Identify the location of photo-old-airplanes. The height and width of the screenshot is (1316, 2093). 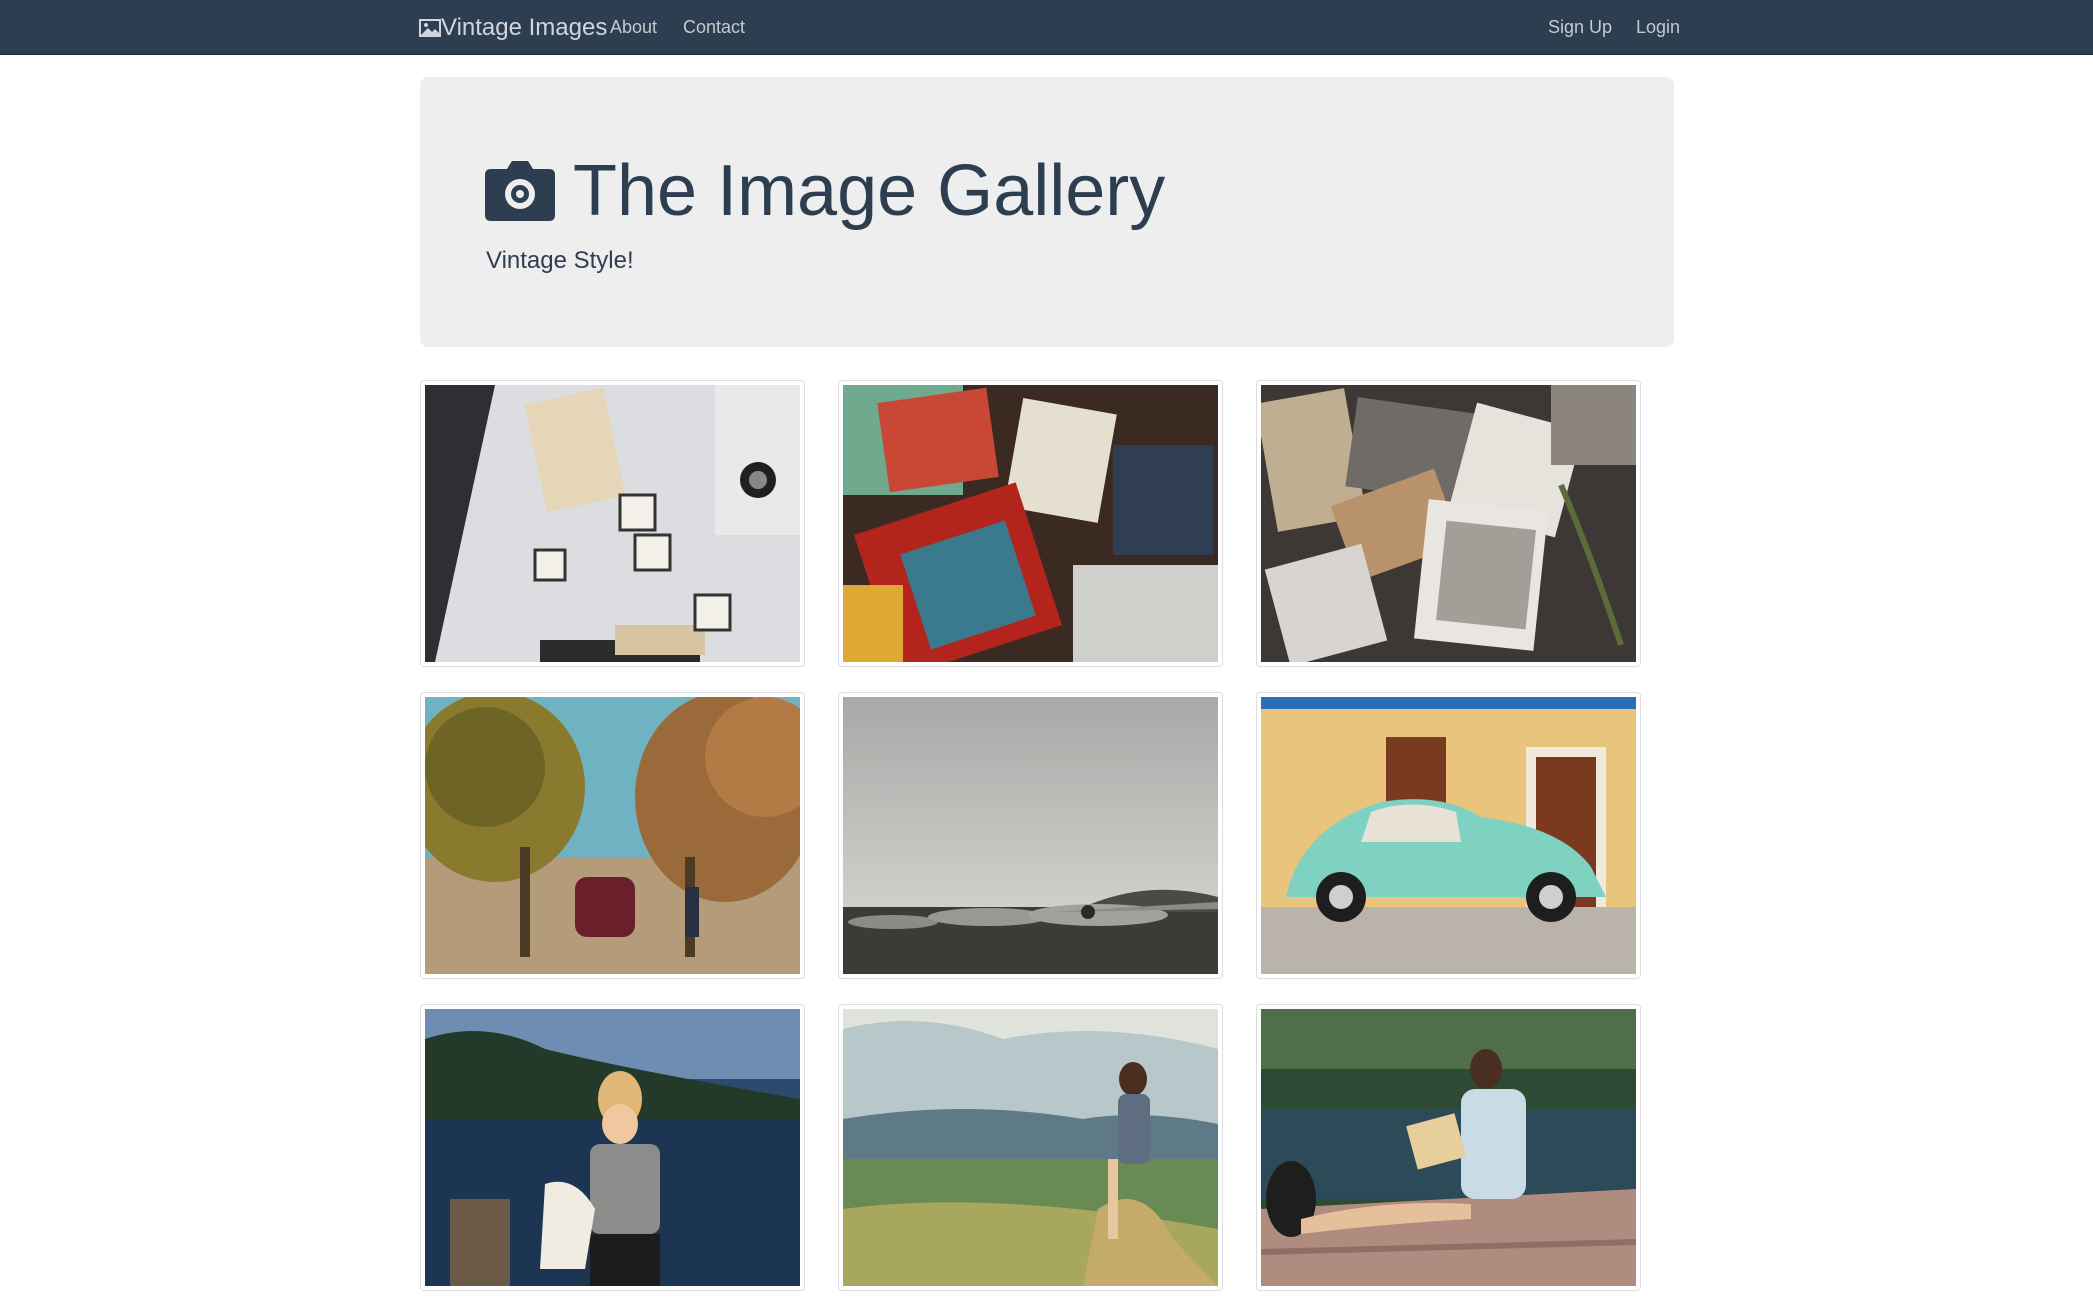
(1030, 835).